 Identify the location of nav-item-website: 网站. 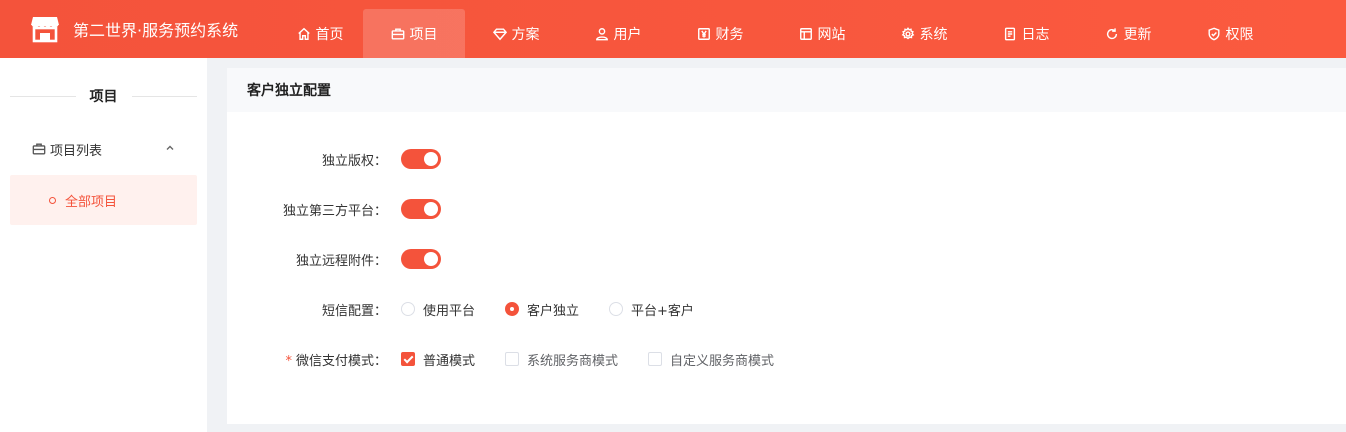
(822, 33).